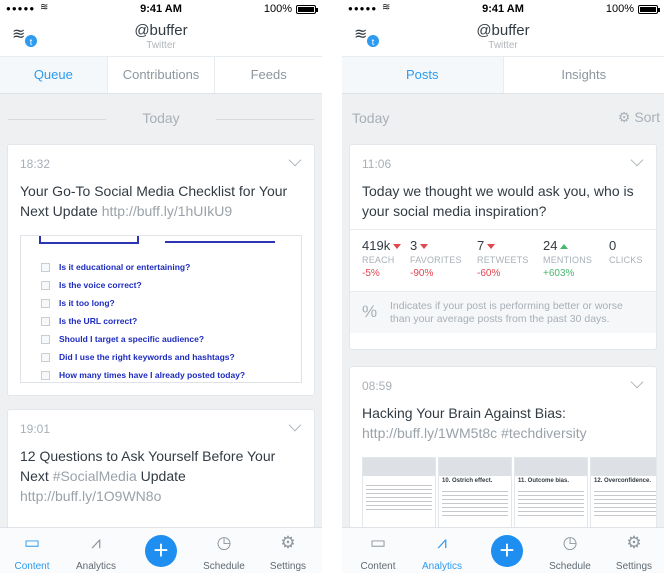 Image resolution: width=664 pixels, height=573 pixels. Describe the element at coordinates (98, 321) in the screenshot. I see `checklist-label: Is the URL correct?` at that location.